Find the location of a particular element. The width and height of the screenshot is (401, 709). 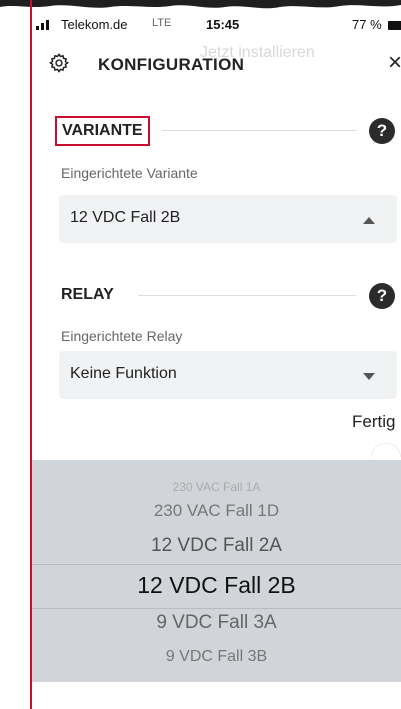

done-button: Fertig is located at coordinates (373, 422).